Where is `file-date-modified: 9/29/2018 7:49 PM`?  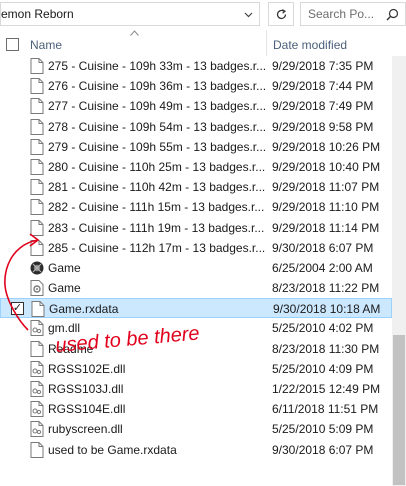
file-date-modified: 9/29/2018 7:49 PM is located at coordinates (323, 106).